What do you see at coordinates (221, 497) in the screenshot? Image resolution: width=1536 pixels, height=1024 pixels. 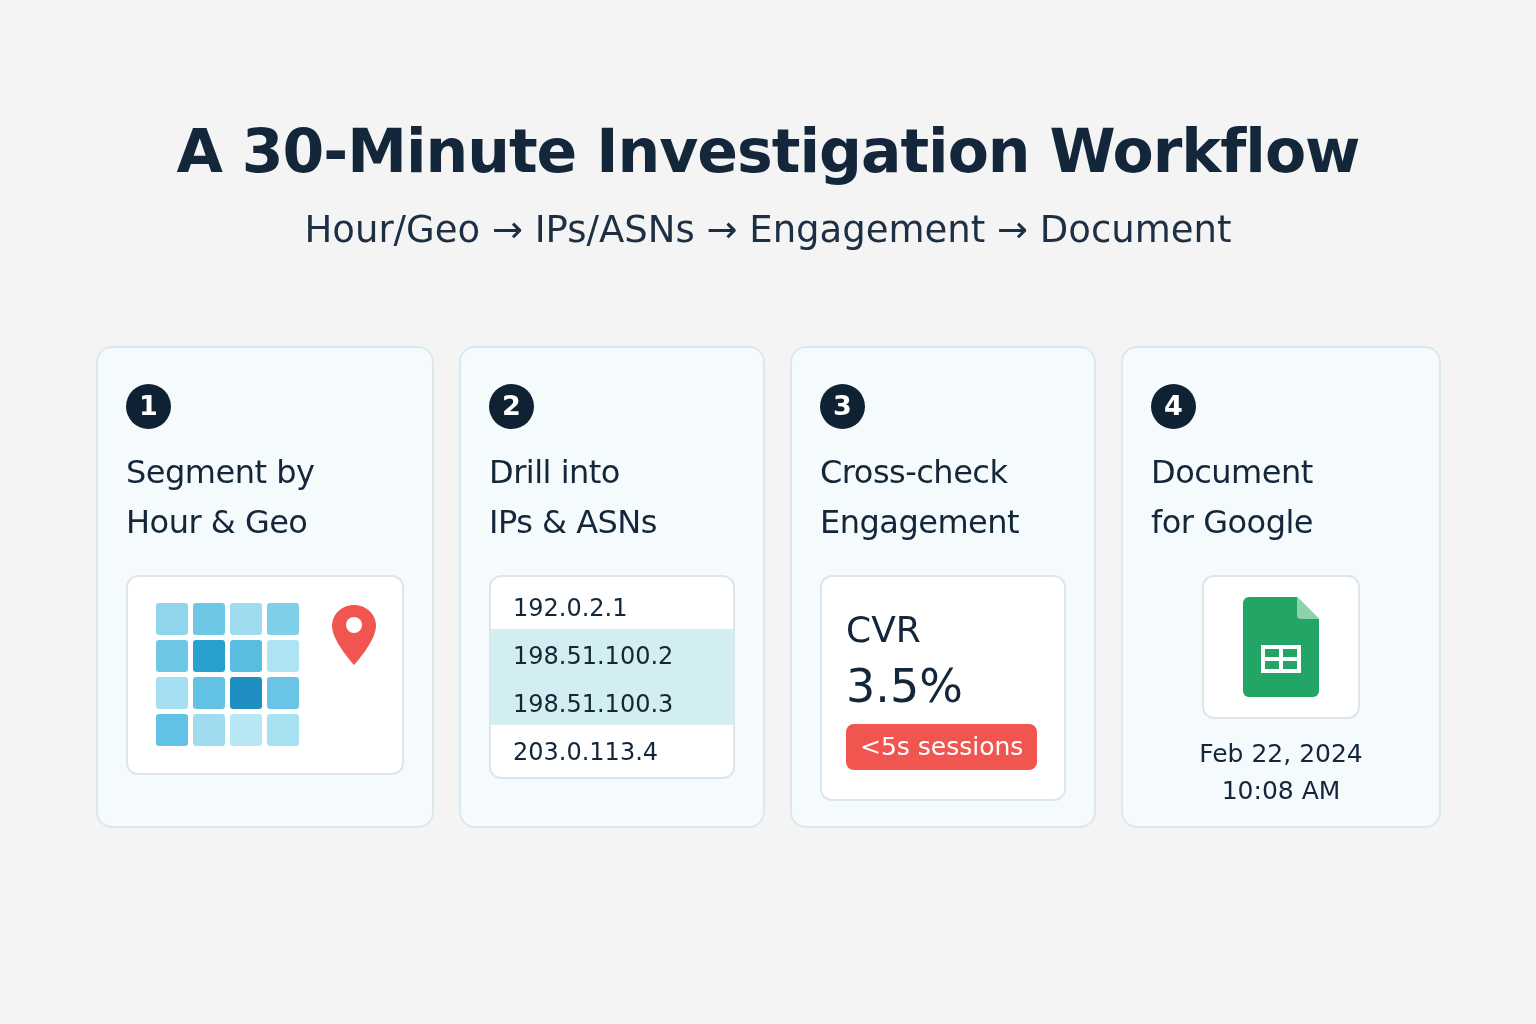 I see `step-title: Segment by Hour & Geo` at bounding box center [221, 497].